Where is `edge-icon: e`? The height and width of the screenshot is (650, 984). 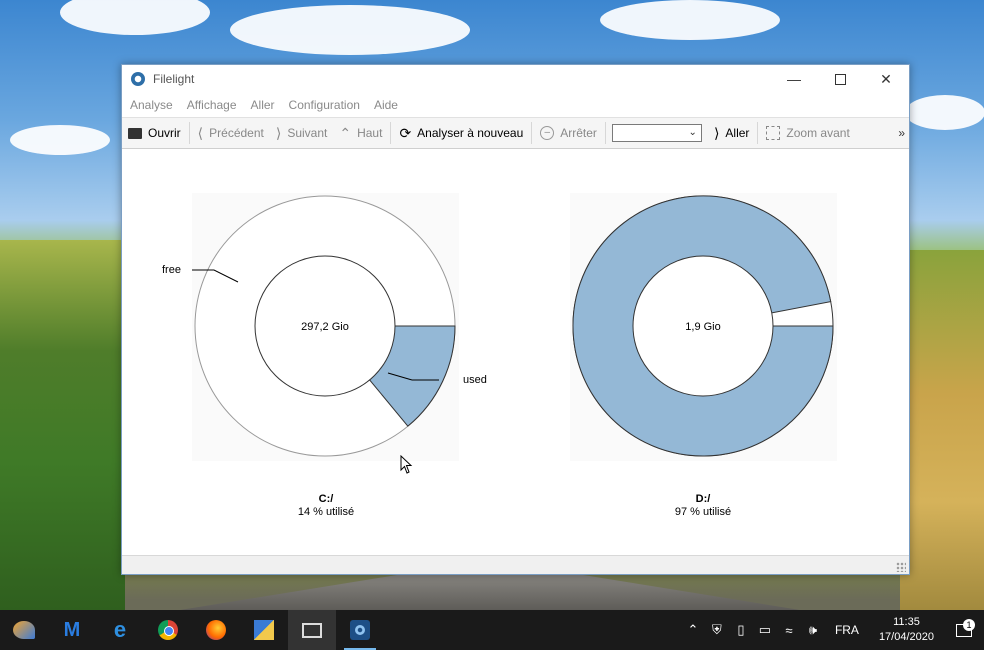 edge-icon: e is located at coordinates (120, 629).